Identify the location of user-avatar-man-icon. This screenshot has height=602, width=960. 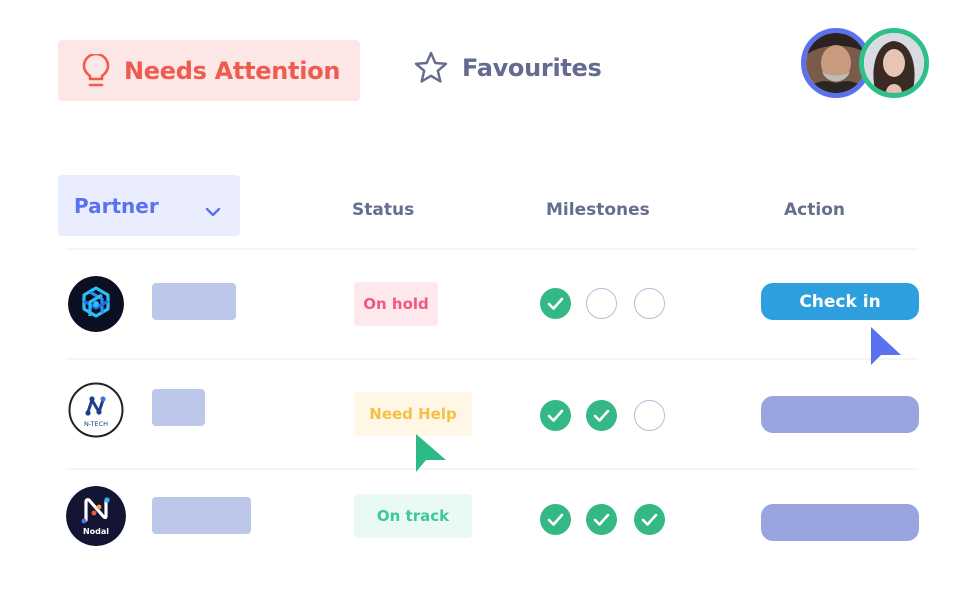
(836, 63).